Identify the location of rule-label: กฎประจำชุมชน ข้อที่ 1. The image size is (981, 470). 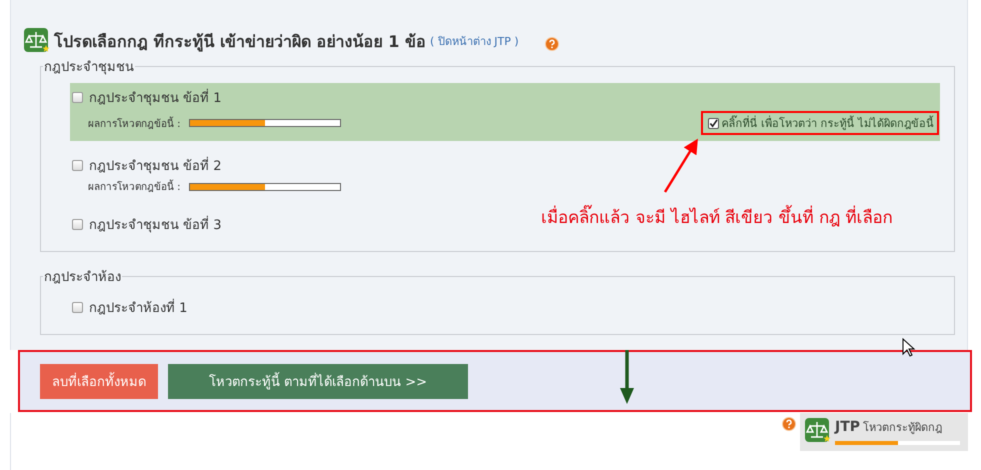
(155, 97).